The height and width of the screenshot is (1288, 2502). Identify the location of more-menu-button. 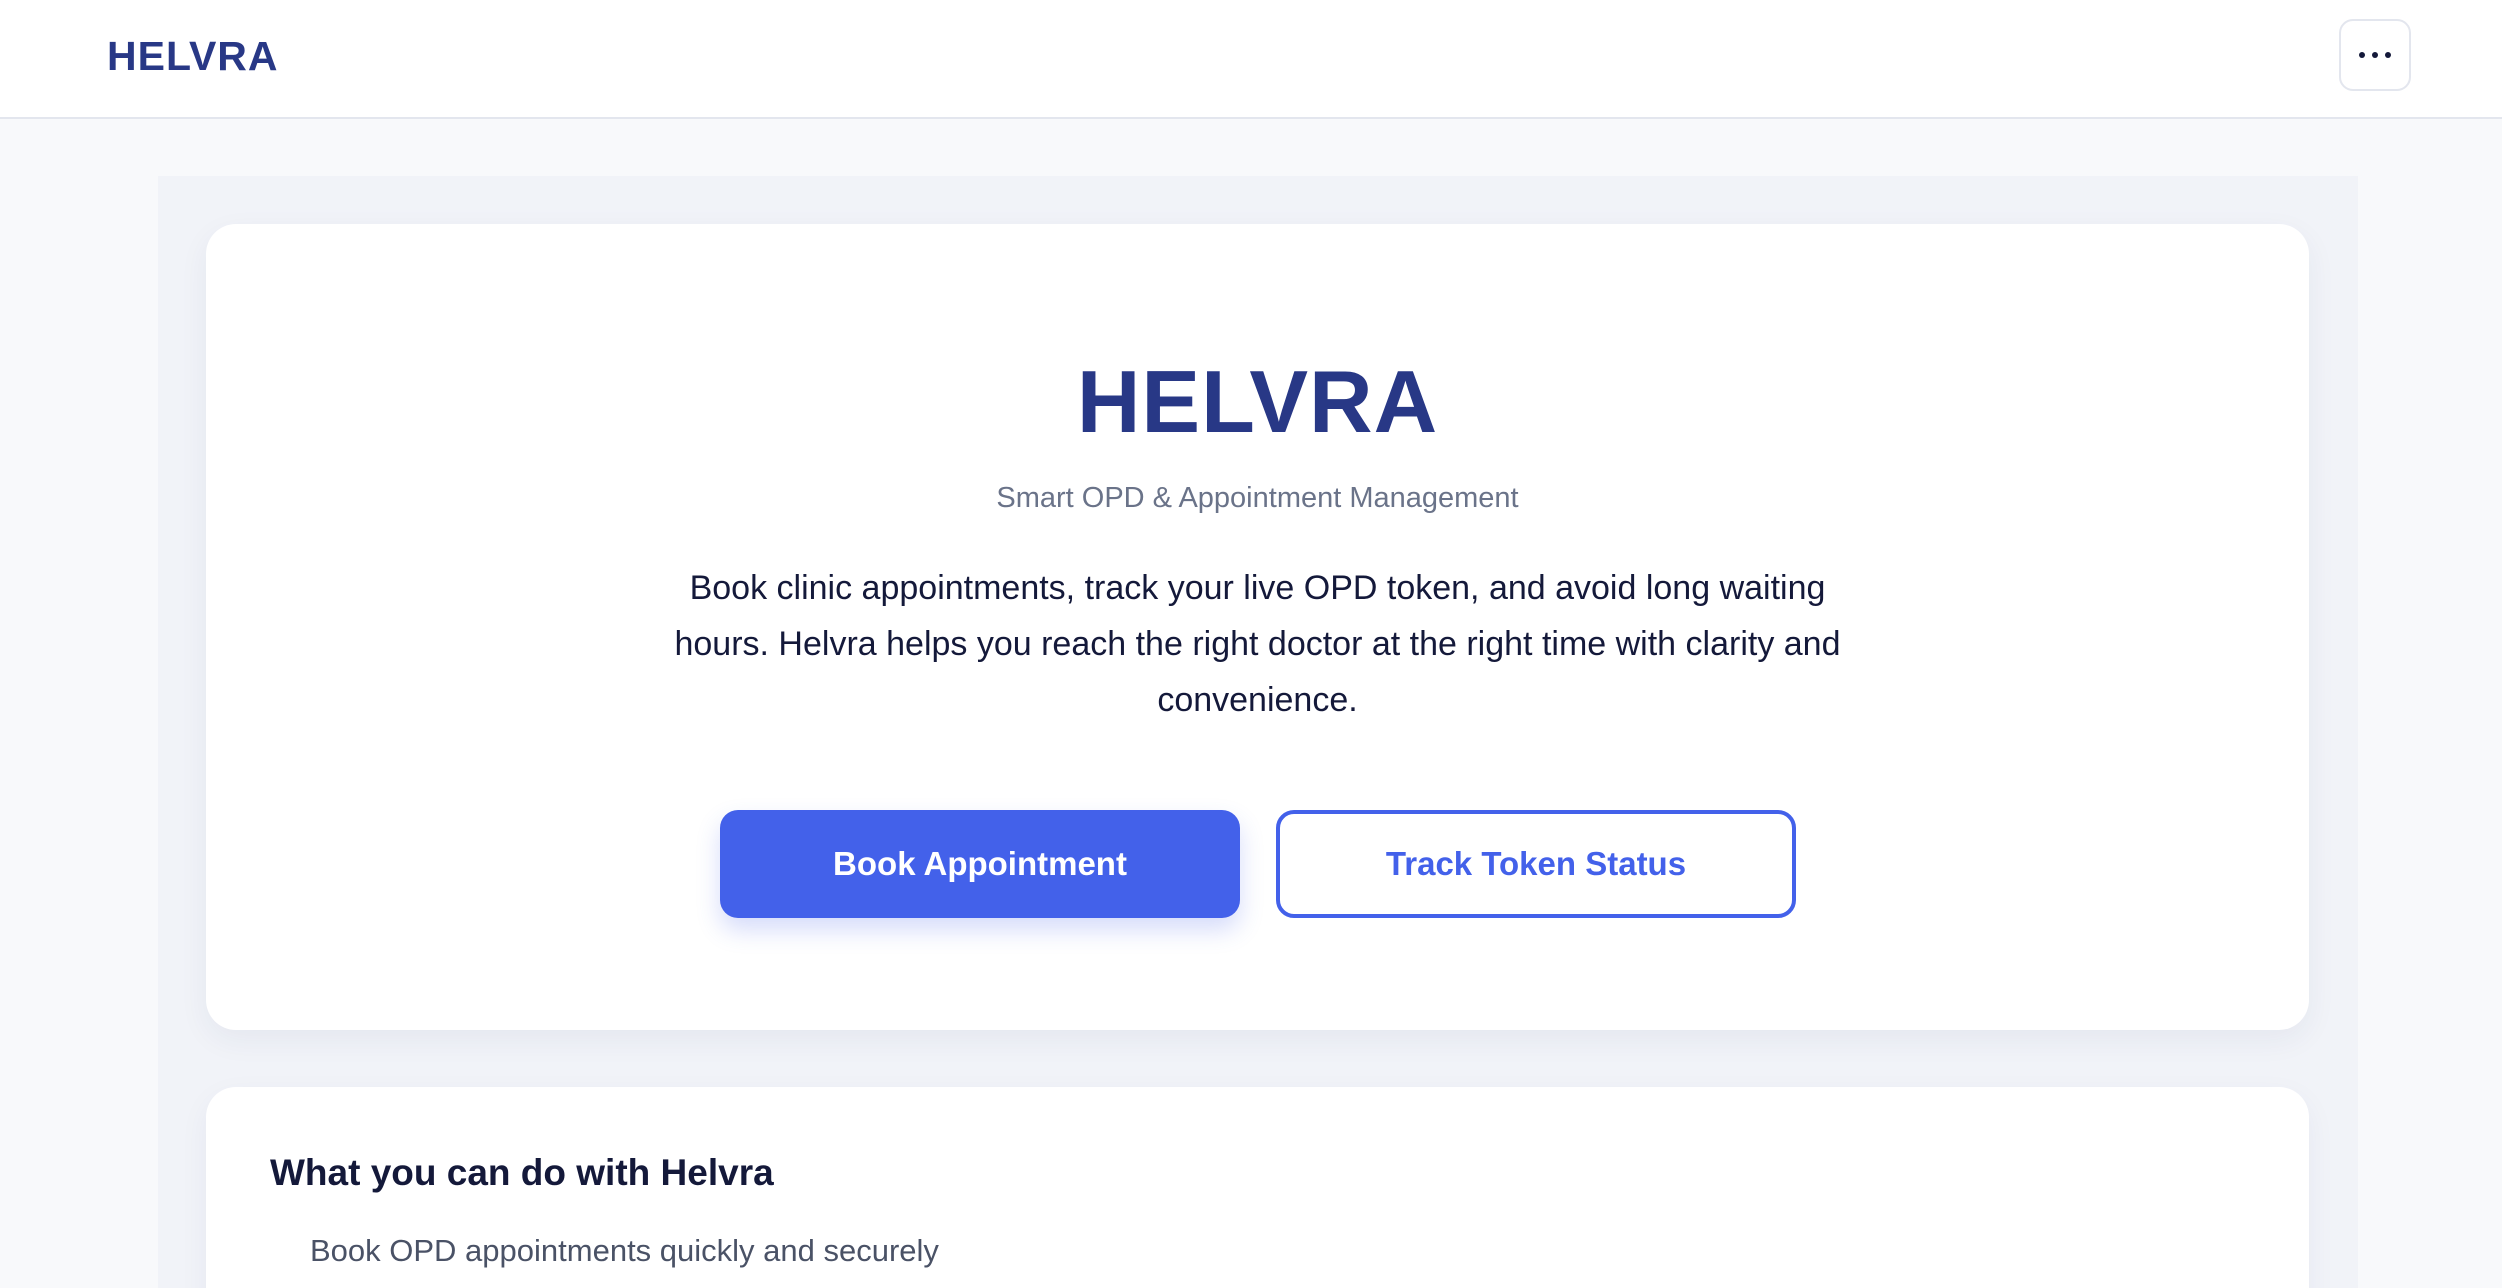
(2375, 55).